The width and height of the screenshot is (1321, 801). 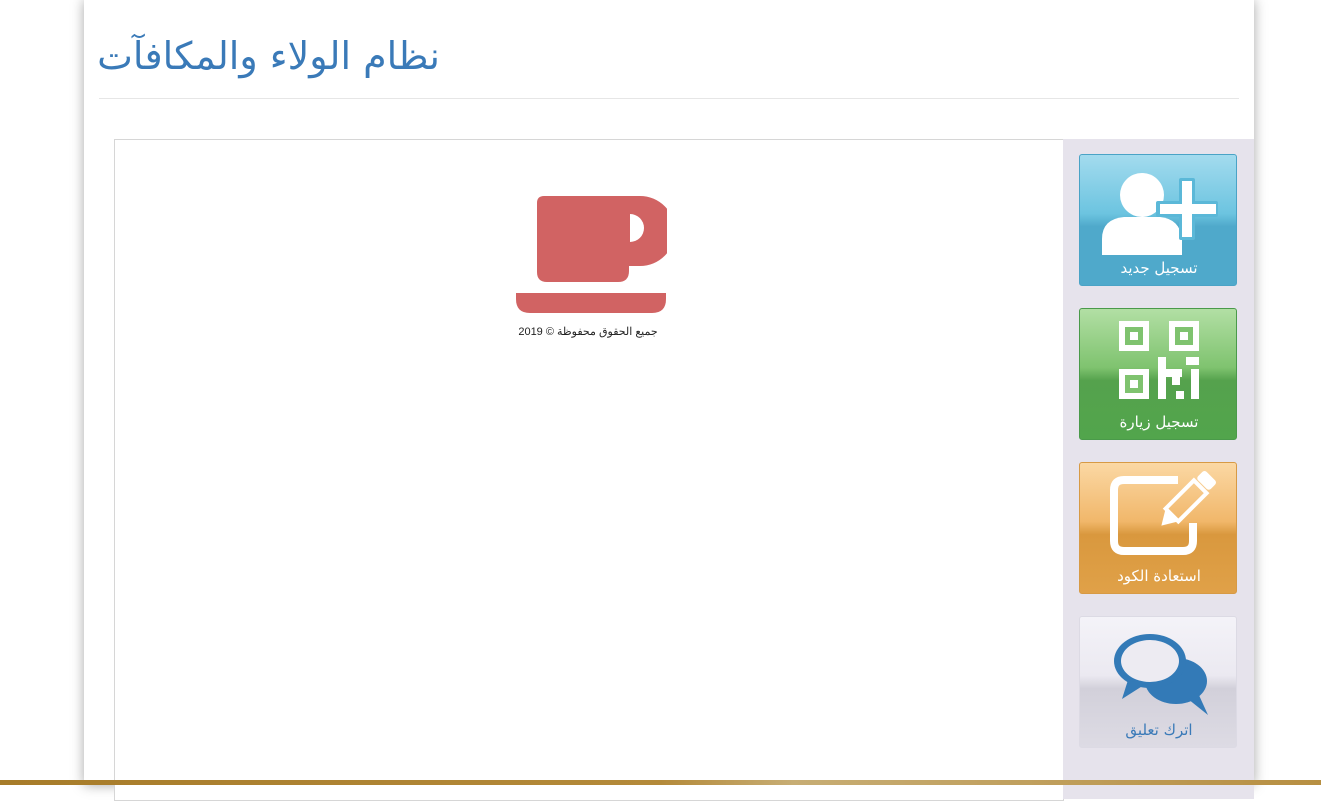 What do you see at coordinates (1160, 214) in the screenshot?
I see `add-user-icon` at bounding box center [1160, 214].